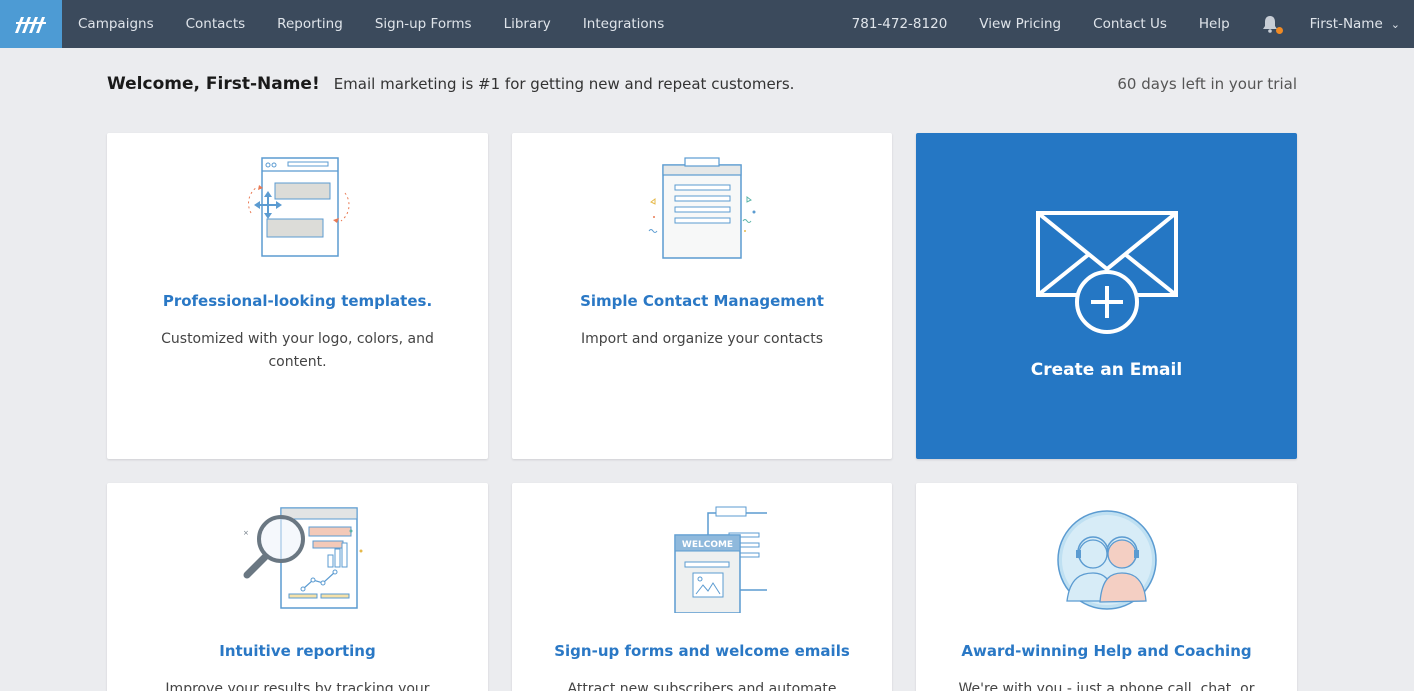 This screenshot has width=1414, height=691. I want to click on brand-logo-icon, so click(30, 25).